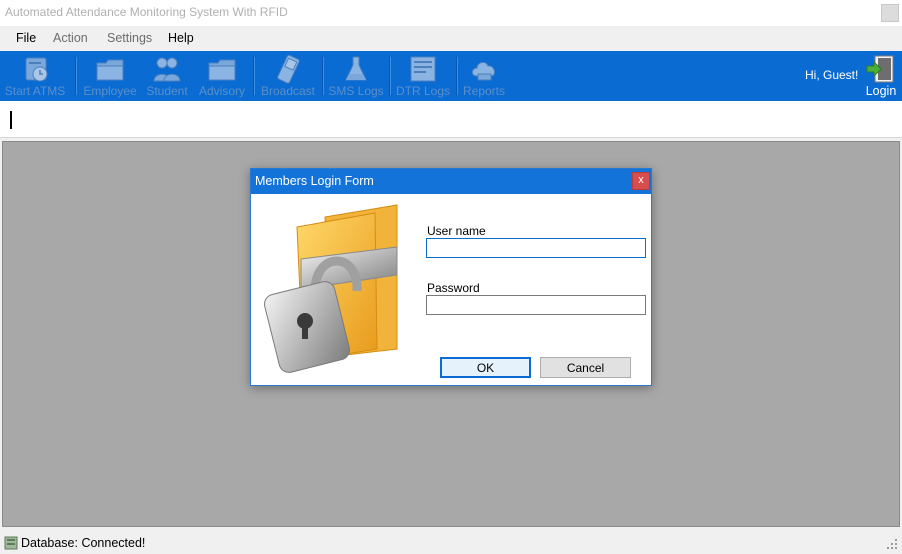 This screenshot has height=554, width=902. Describe the element at coordinates (83, 543) in the screenshot. I see `database-status: Database: Connected!` at that location.